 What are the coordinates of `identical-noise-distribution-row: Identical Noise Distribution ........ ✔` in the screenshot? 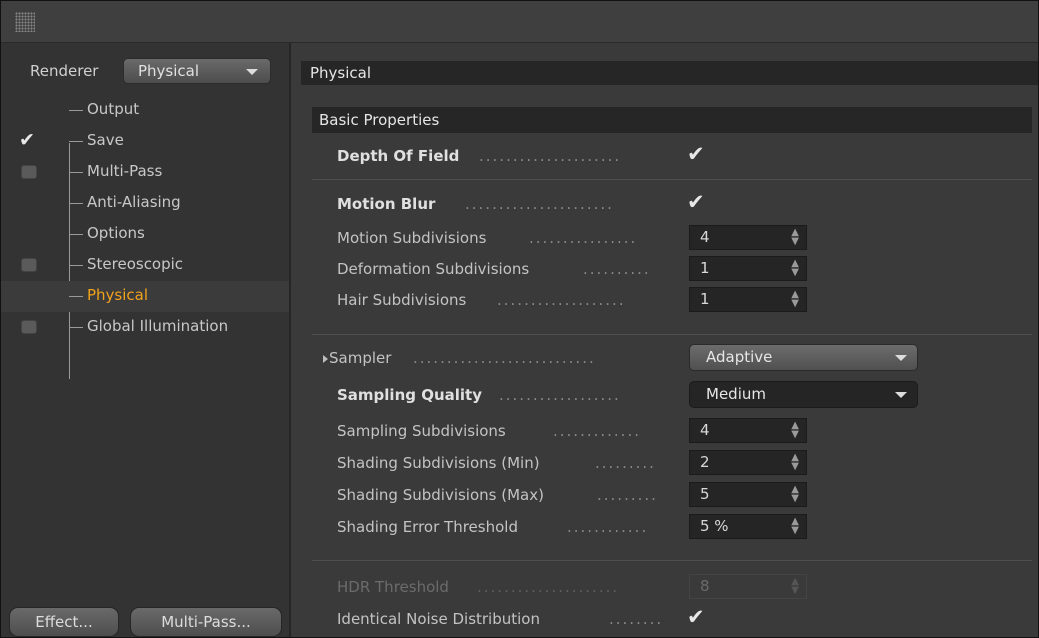 It's located at (665, 619).